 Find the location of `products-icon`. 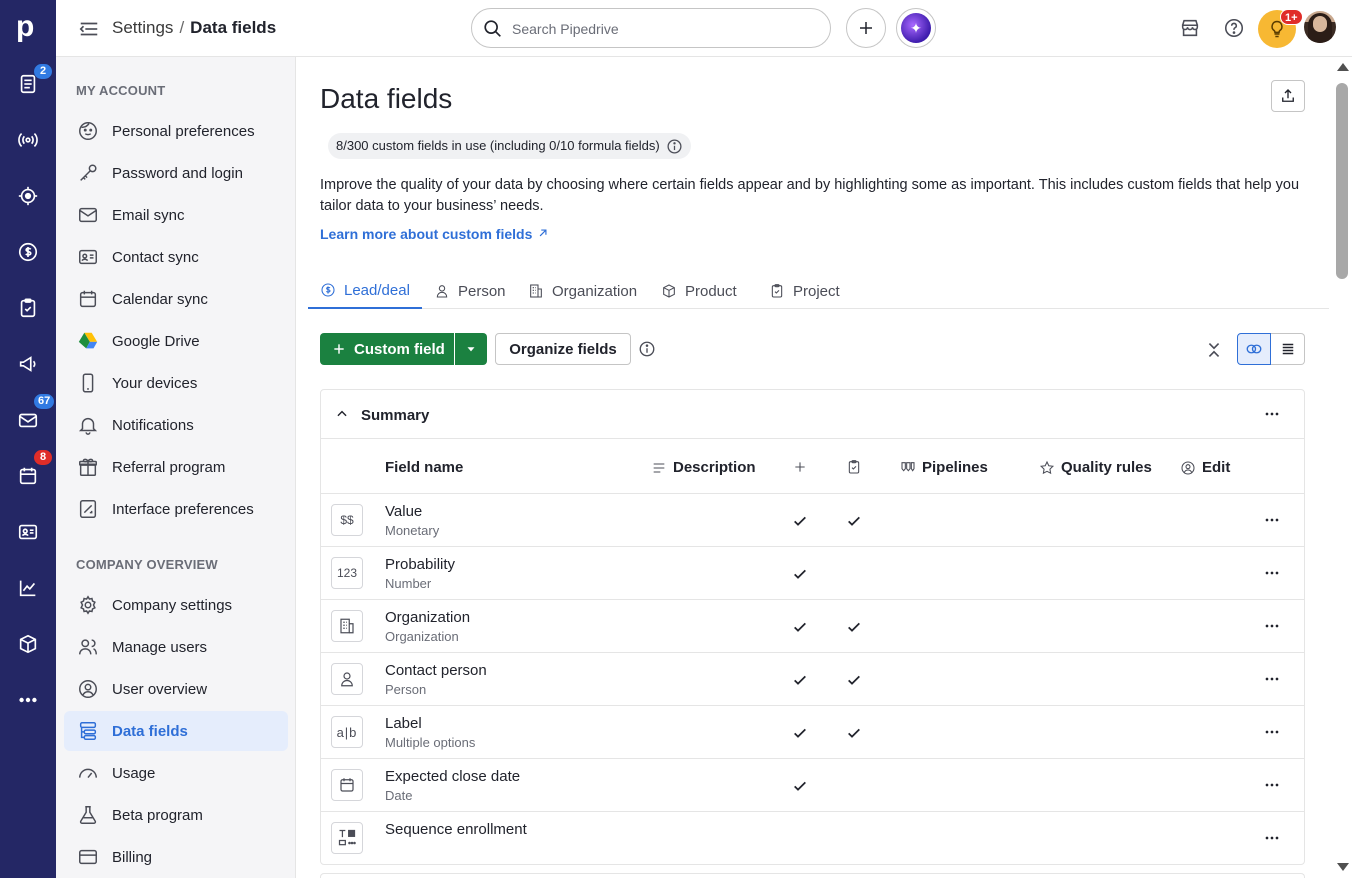

products-icon is located at coordinates (28, 644).